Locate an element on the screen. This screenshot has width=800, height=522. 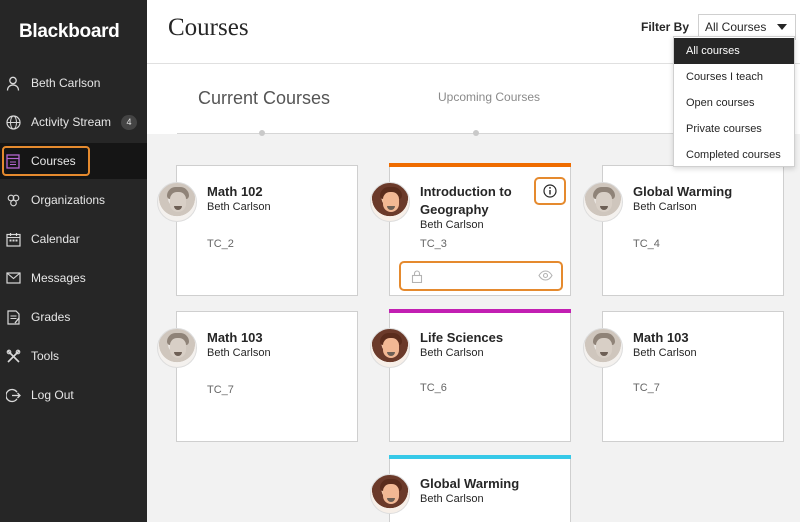
grades-icon is located at coordinates (13, 317).